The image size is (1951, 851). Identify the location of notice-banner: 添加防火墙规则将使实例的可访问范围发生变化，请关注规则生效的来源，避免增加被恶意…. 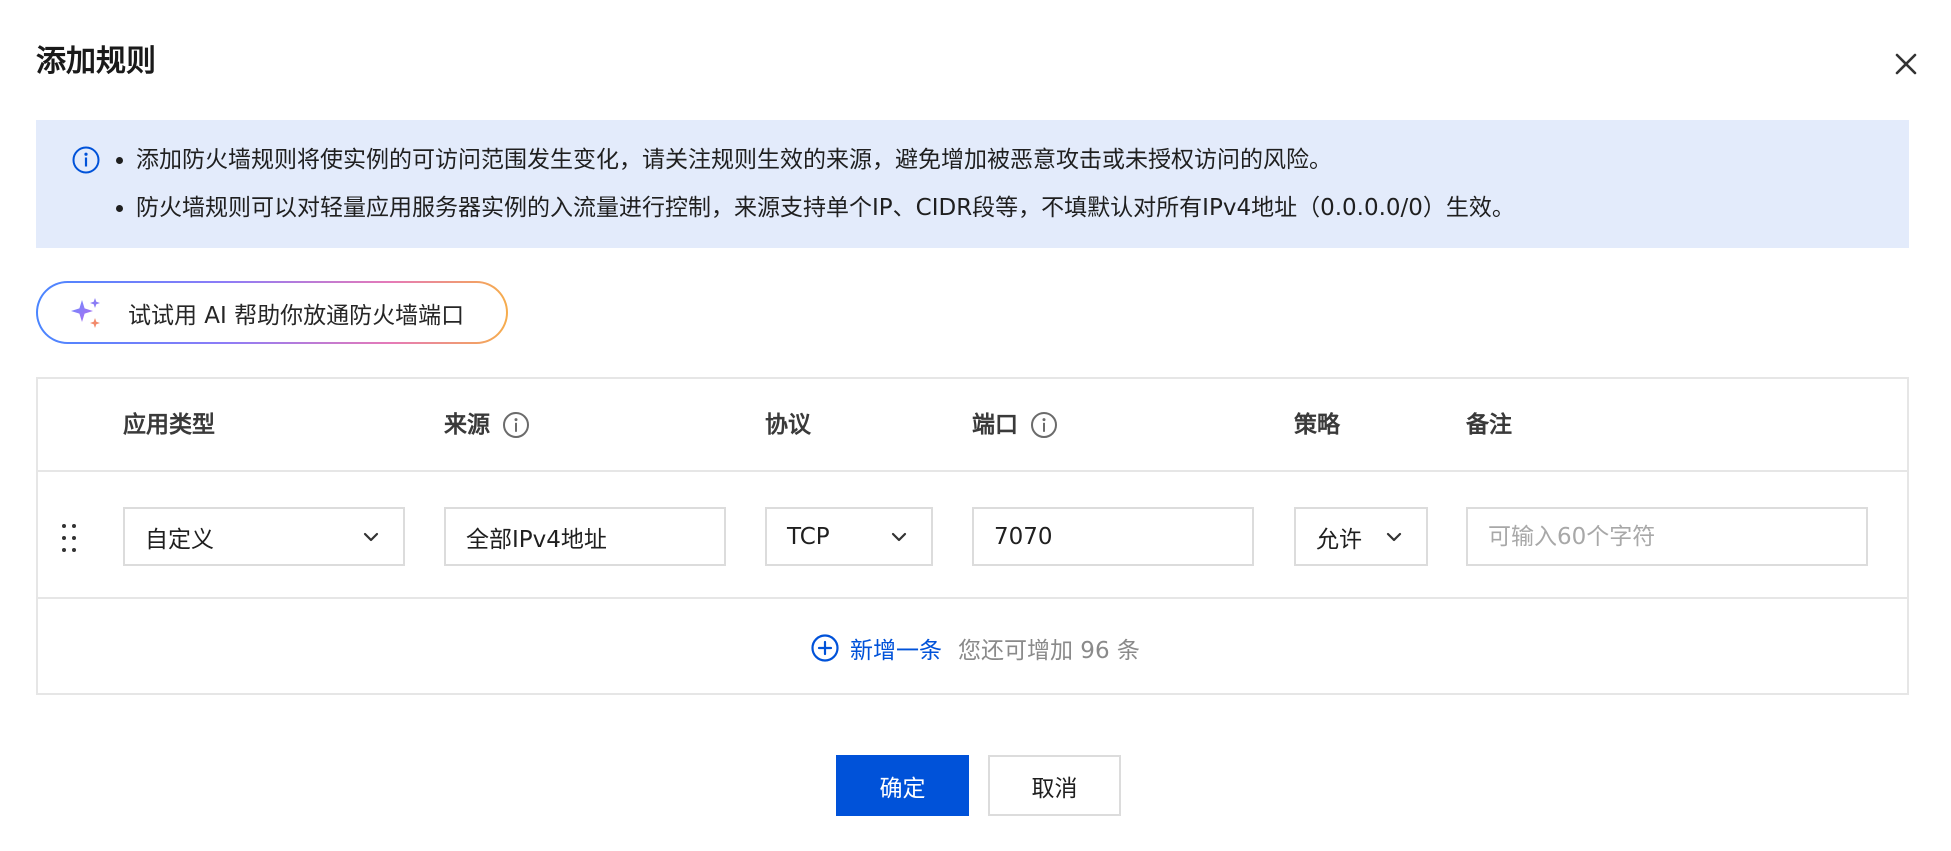
(972, 184).